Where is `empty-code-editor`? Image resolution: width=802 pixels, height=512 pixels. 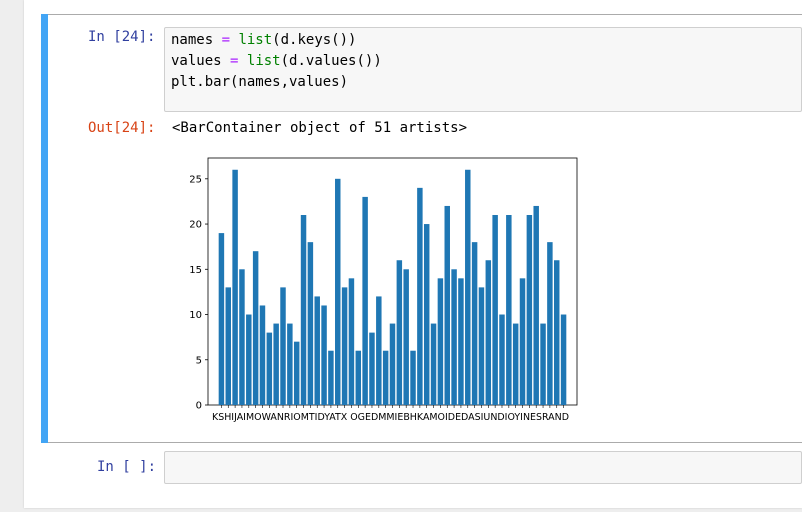 empty-code-editor is located at coordinates (483, 467).